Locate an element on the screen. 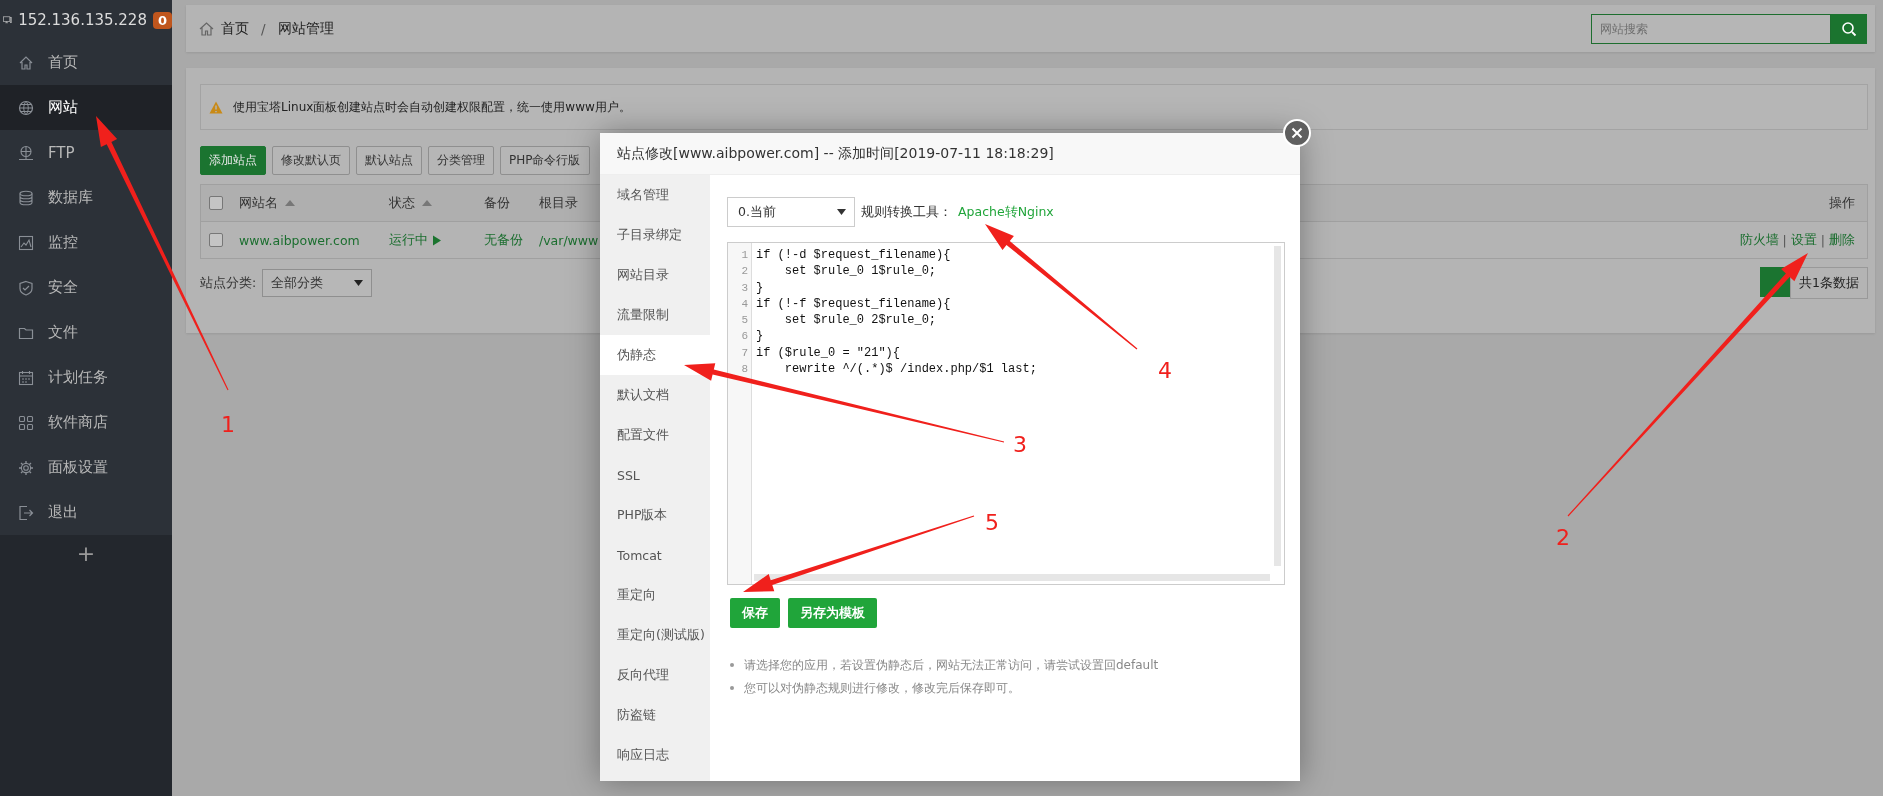 This screenshot has width=1883, height=796. sidebar-item: 面板设置 is located at coordinates (86, 467).